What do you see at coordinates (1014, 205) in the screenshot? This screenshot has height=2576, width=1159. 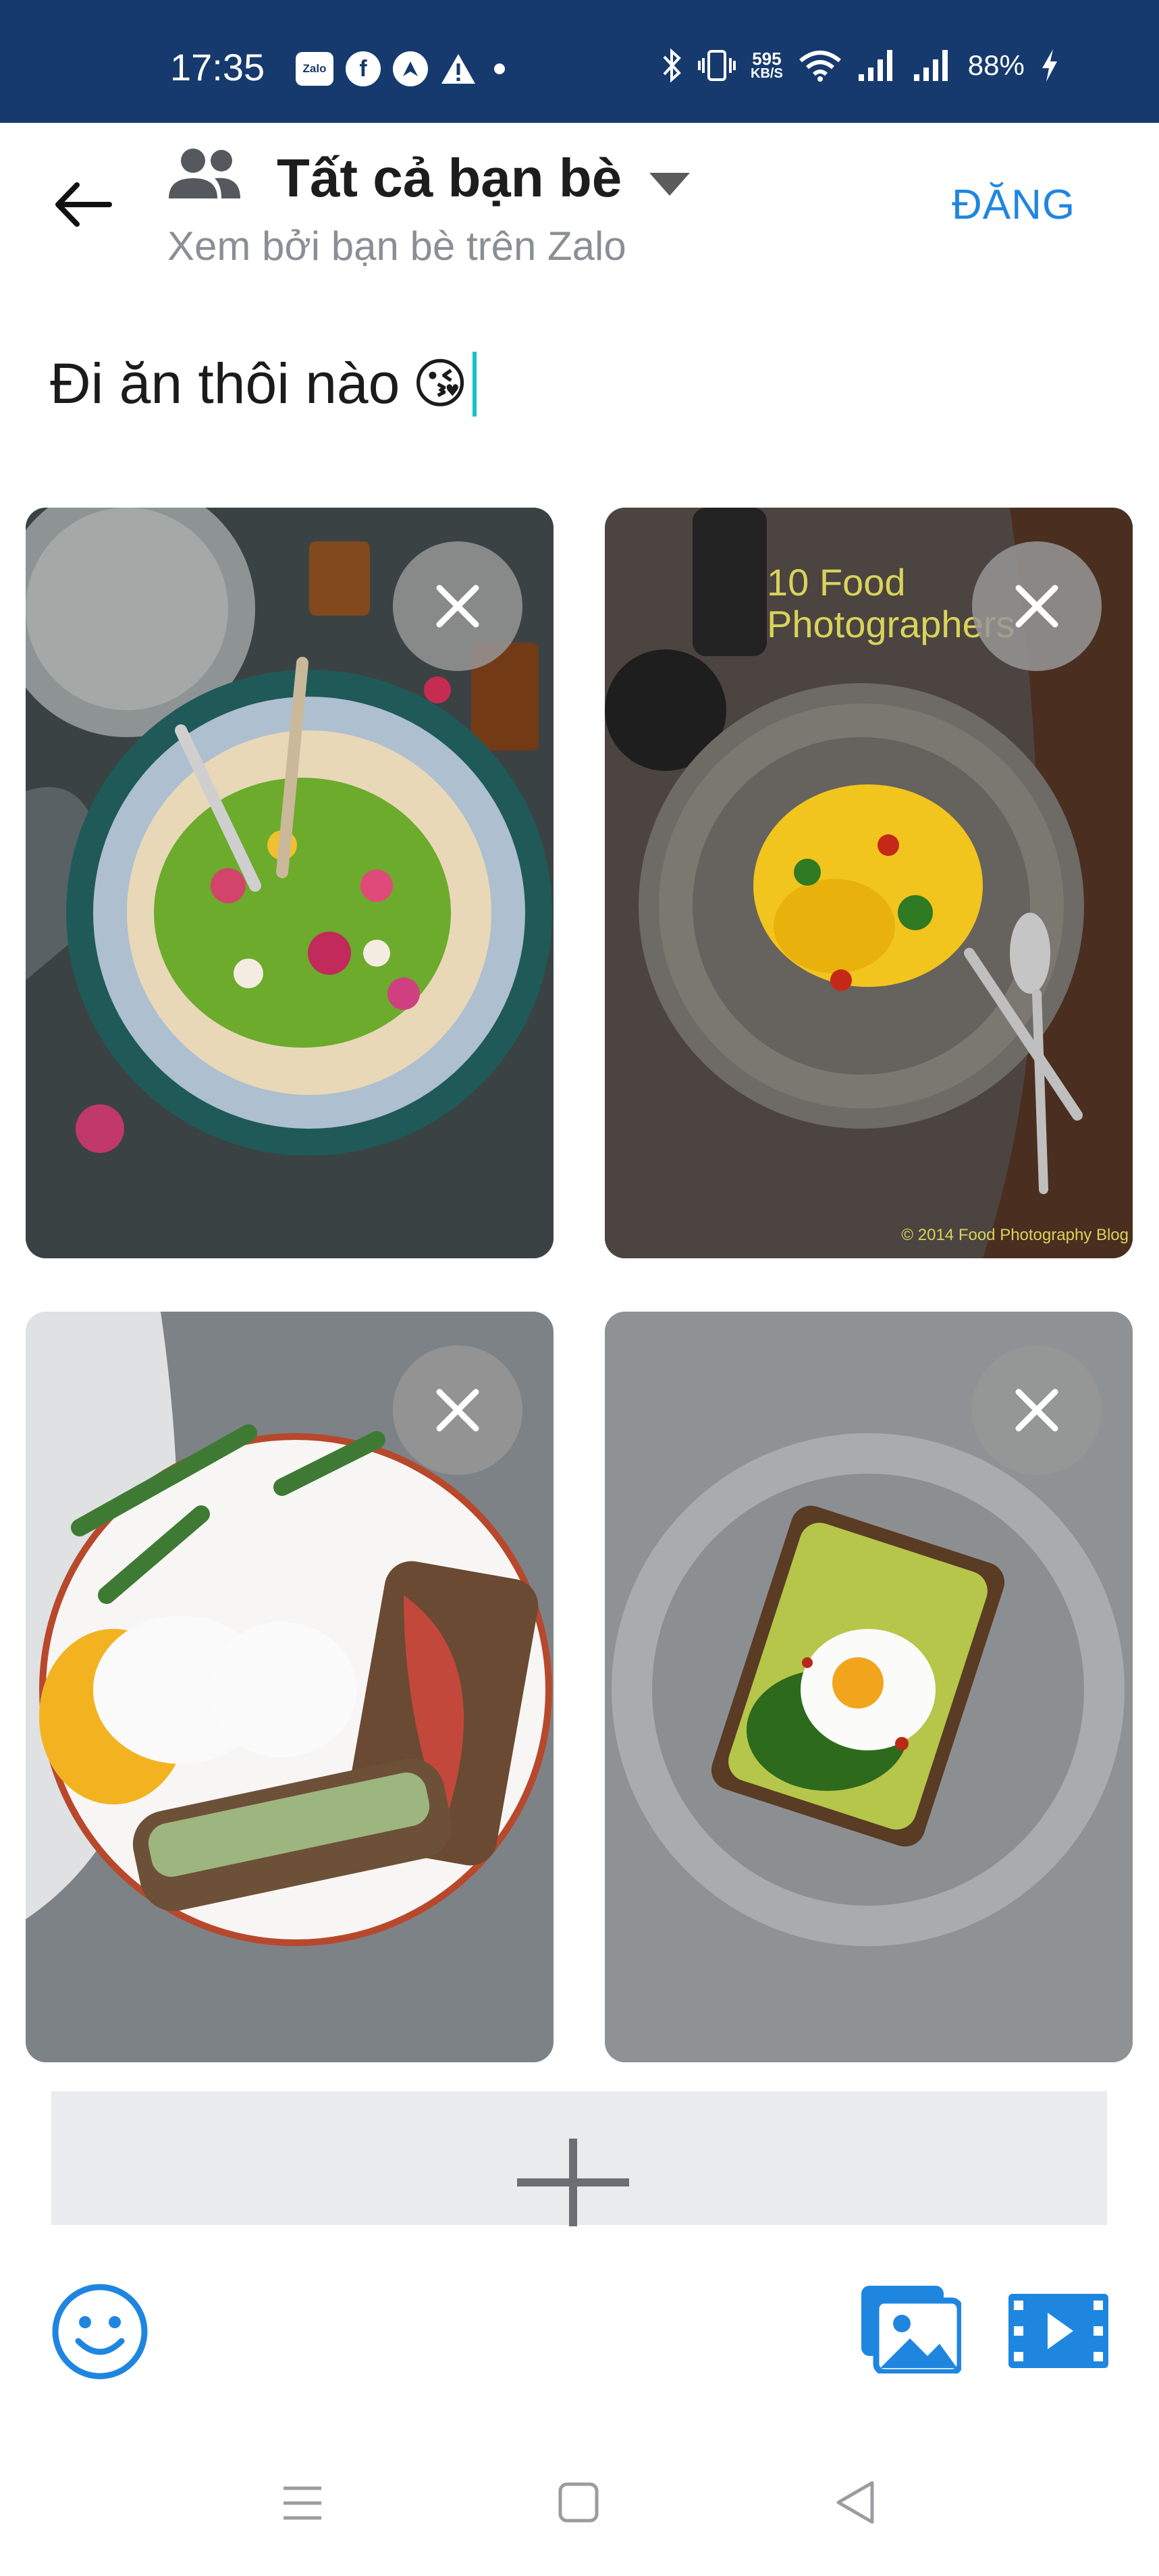 I see `post-button: ĐĂNG` at bounding box center [1014, 205].